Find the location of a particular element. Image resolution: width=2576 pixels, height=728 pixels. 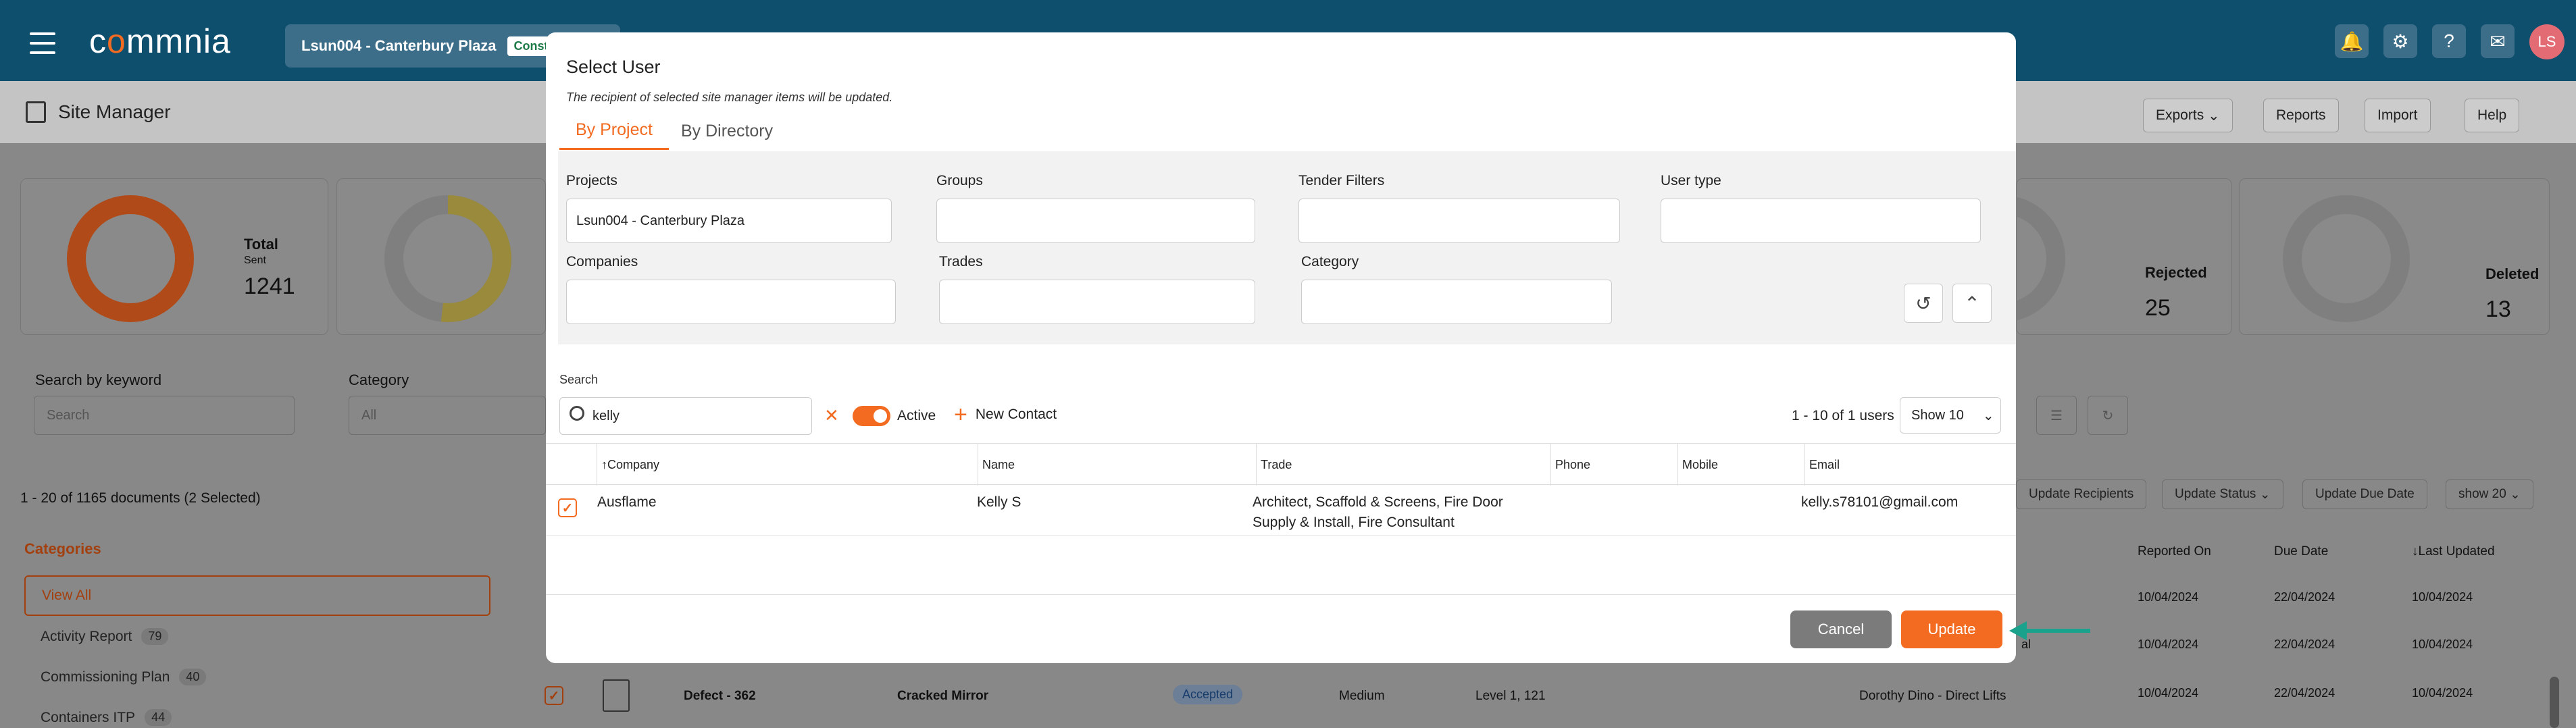

user-type-select is located at coordinates (1821, 221).